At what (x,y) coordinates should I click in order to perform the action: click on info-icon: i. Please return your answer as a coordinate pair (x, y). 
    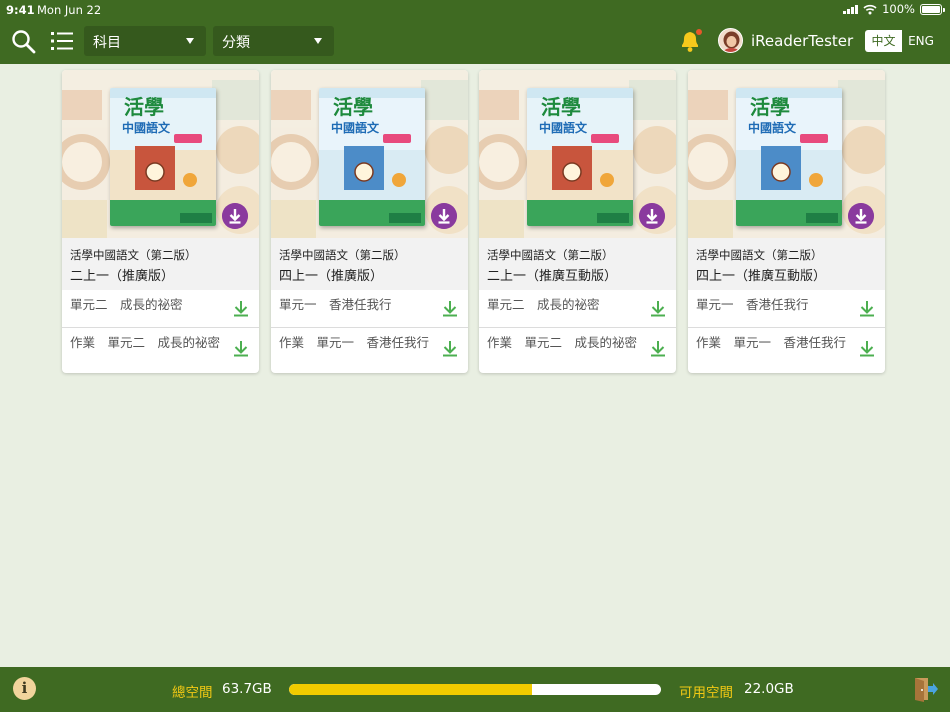
    Looking at the image, I should click on (24, 688).